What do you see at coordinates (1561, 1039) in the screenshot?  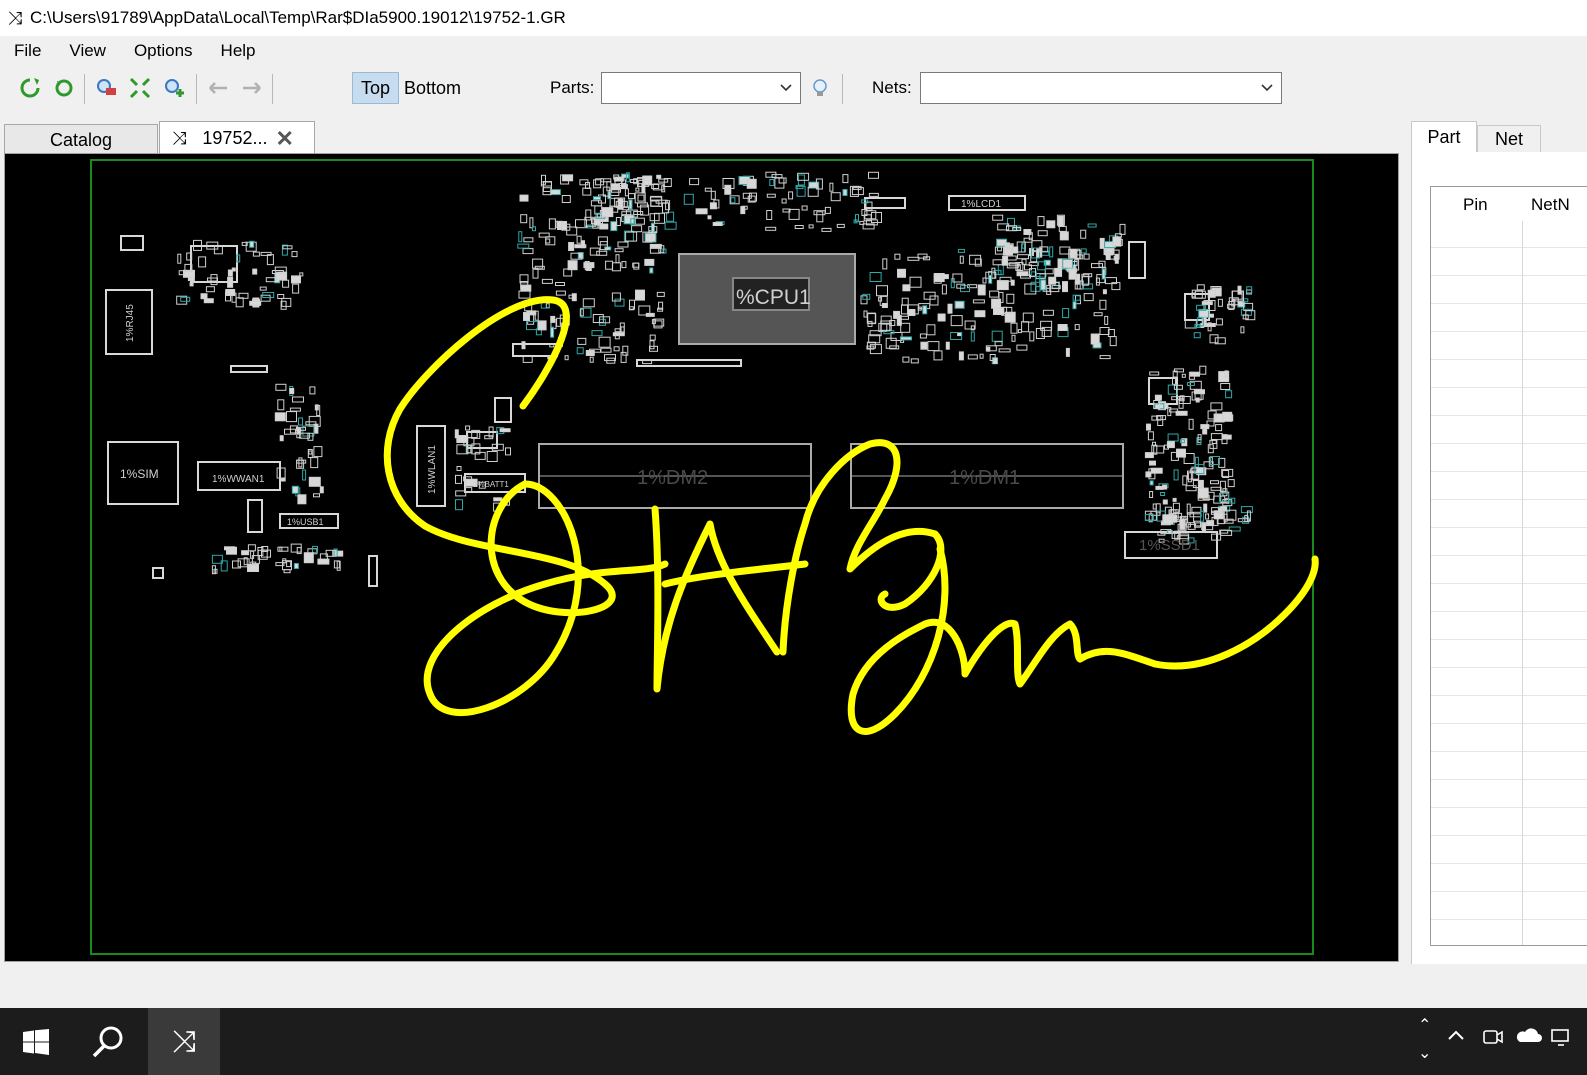 I see `network-icon` at bounding box center [1561, 1039].